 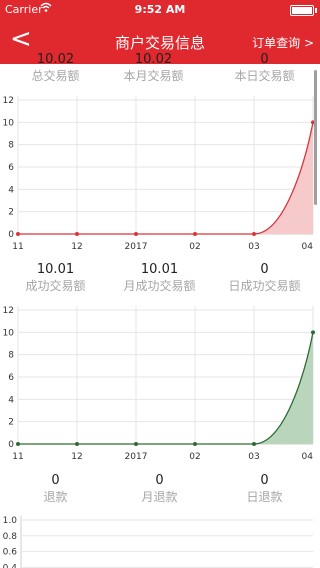 I want to click on stat-label: 日成功交易额, so click(x=264, y=286).